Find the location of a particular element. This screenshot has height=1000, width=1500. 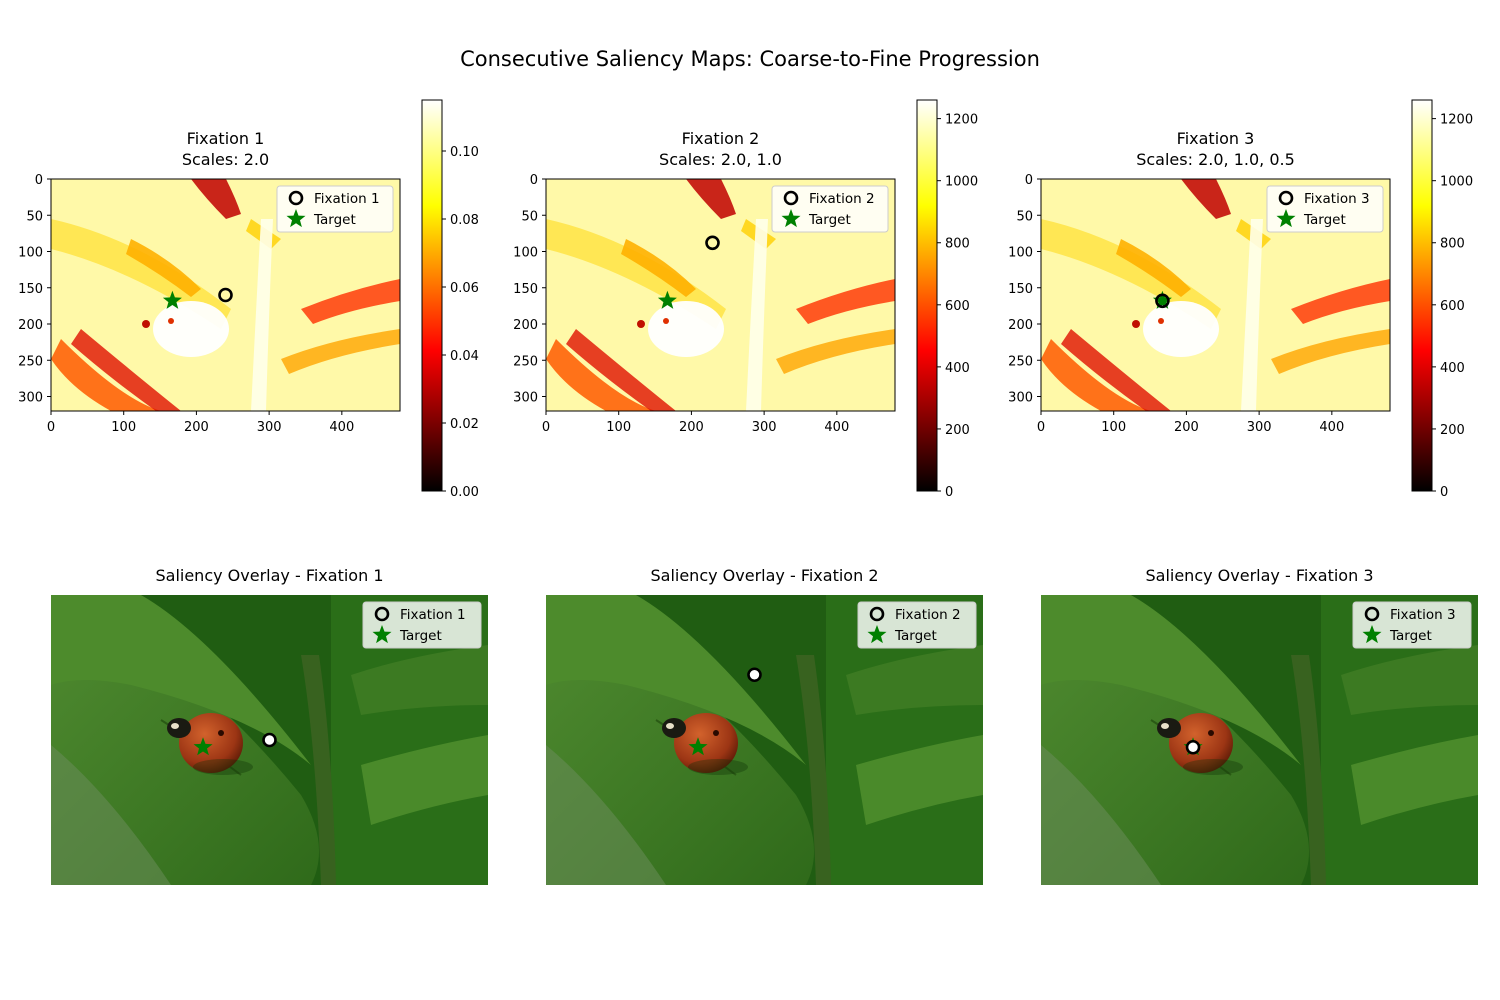

colorbar-tick-label: 0.00 is located at coordinates (464, 492).